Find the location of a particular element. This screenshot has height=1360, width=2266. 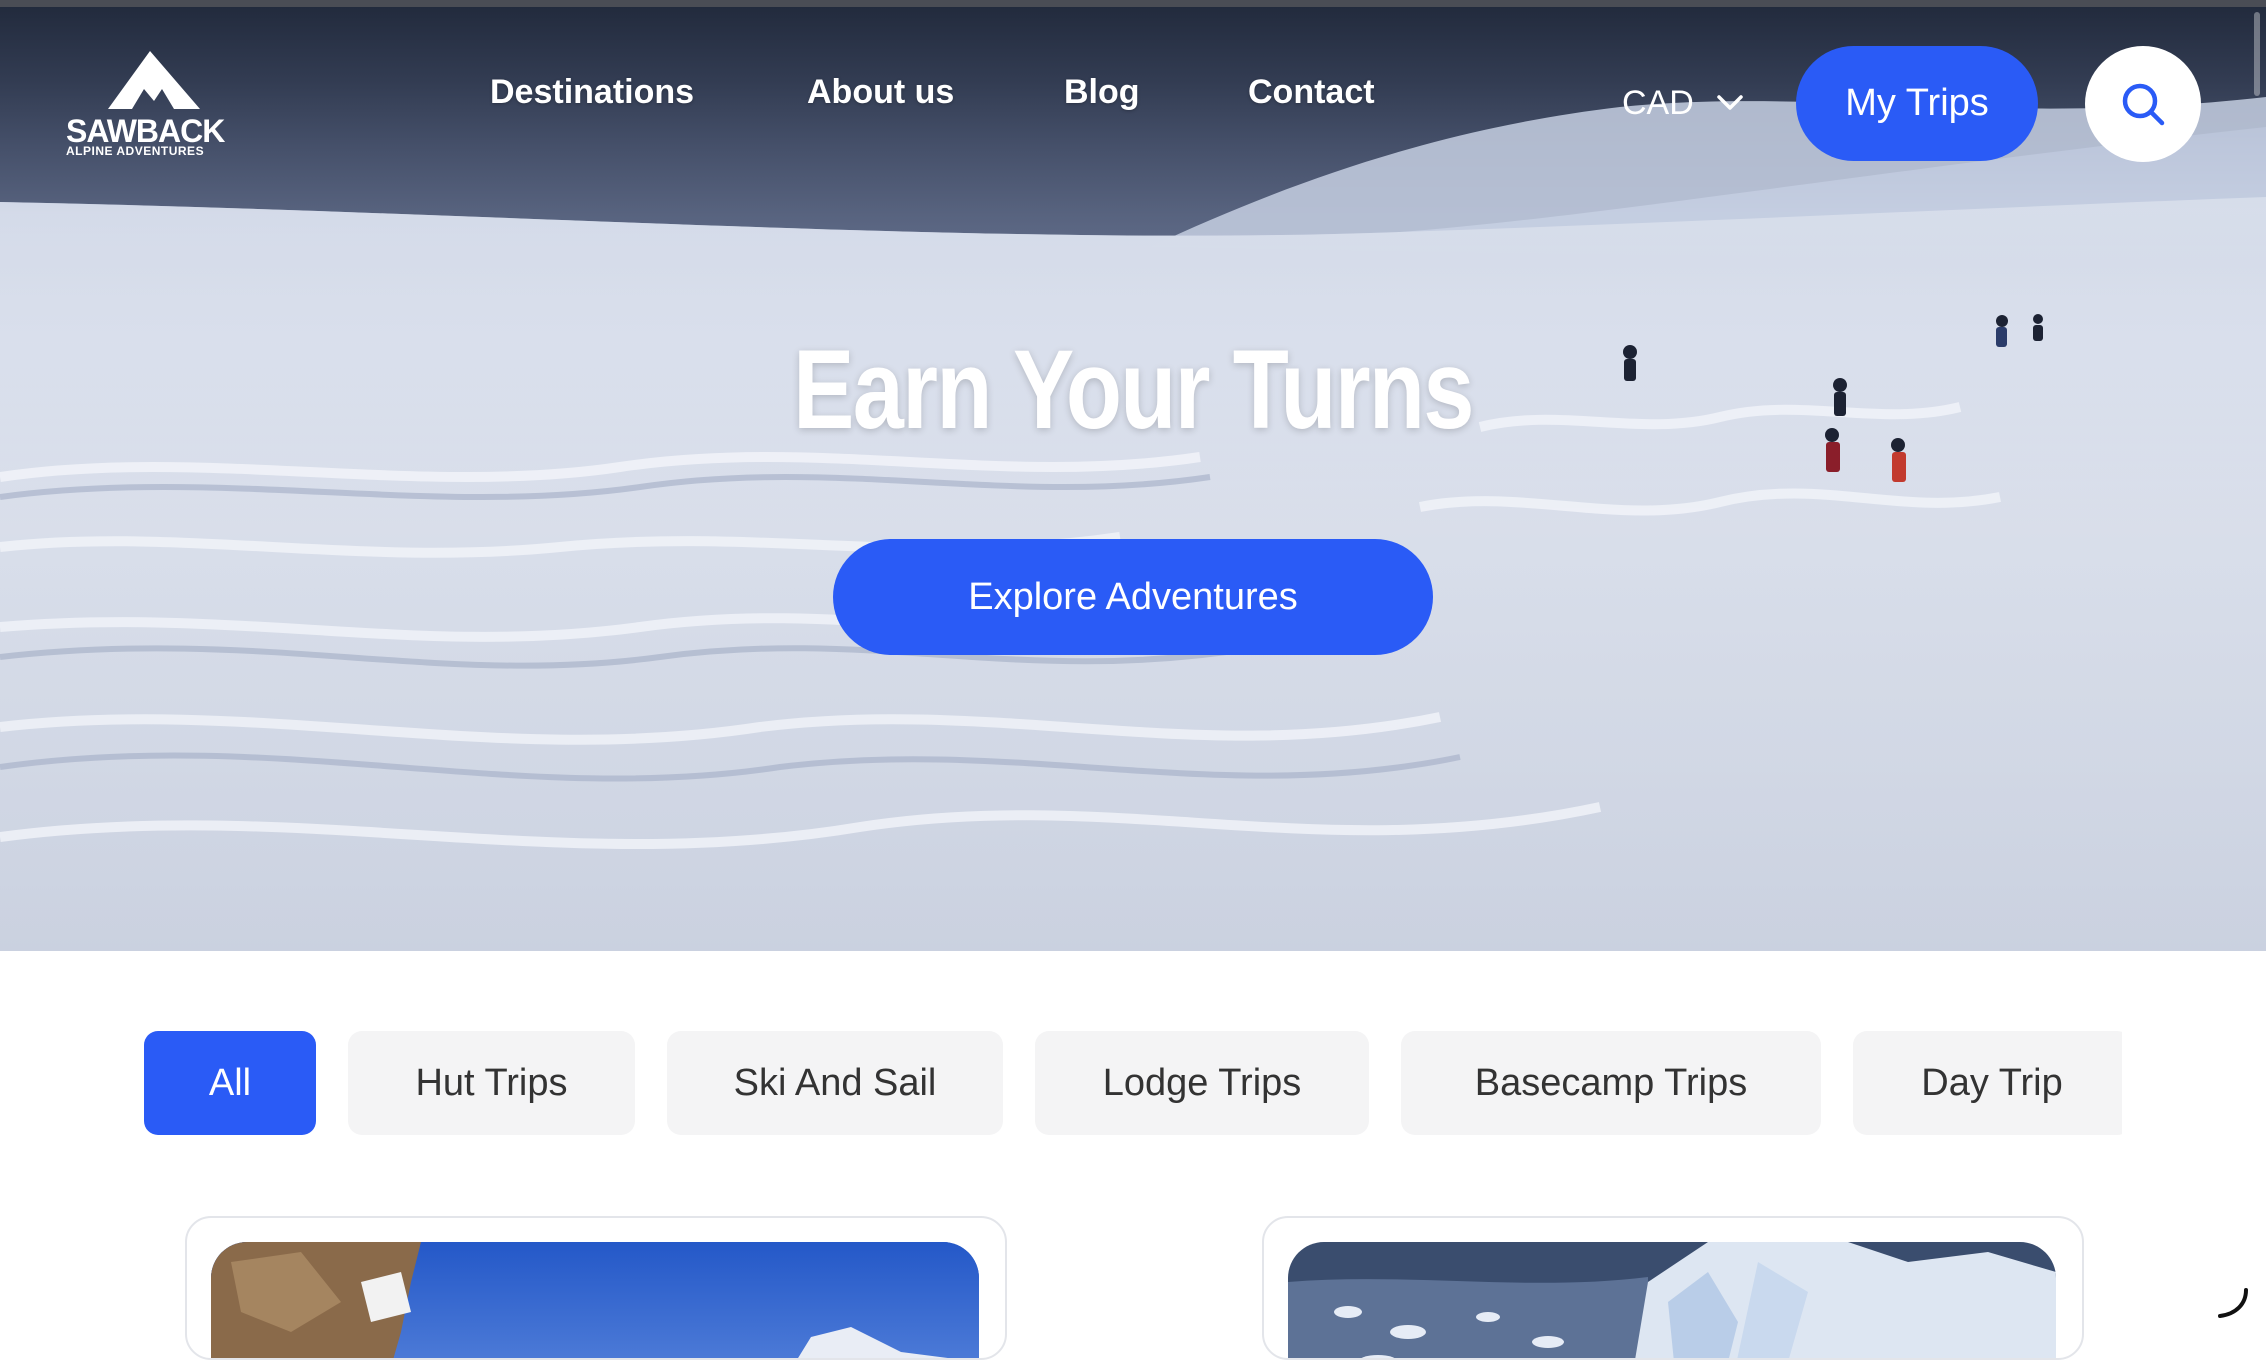

browser-top-strip is located at coordinates (1133, 3).